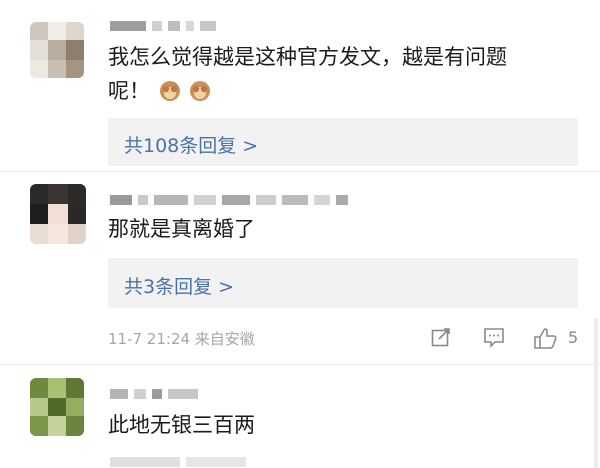  What do you see at coordinates (191, 144) in the screenshot?
I see `view-replies-link: 共108条回复 >` at bounding box center [191, 144].